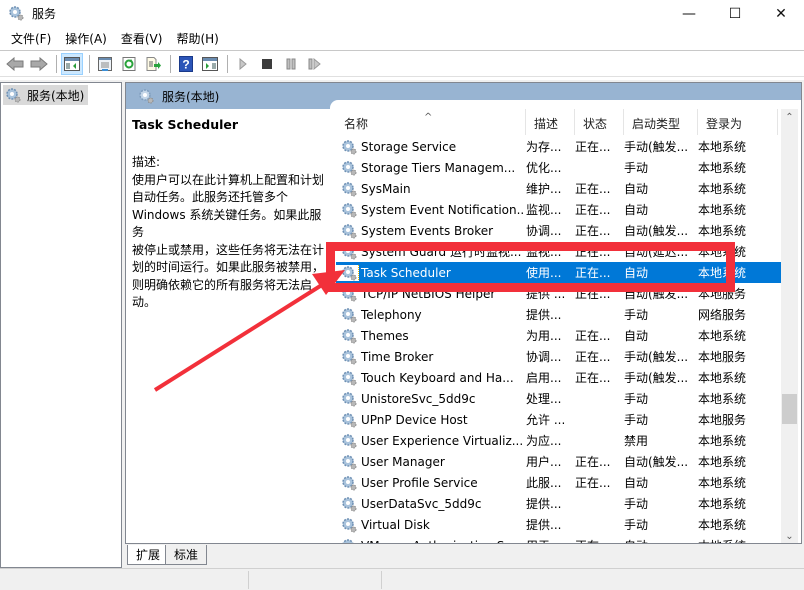 This screenshot has height=590, width=804. I want to click on service-name-cell: User Manager, so click(429, 462).